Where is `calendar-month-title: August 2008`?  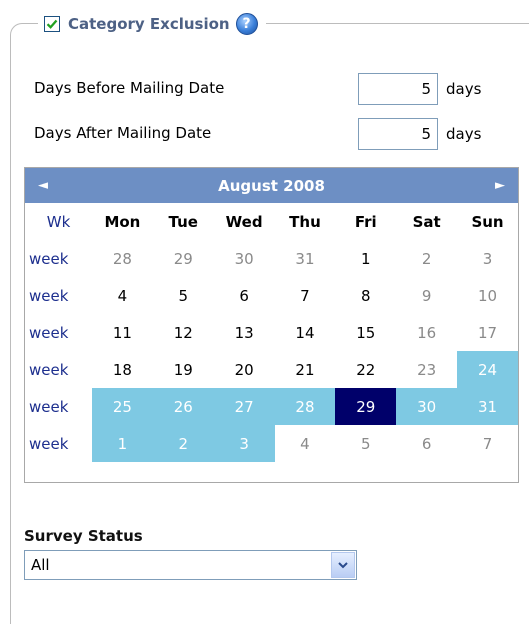 calendar-month-title: August 2008 is located at coordinates (271, 185).